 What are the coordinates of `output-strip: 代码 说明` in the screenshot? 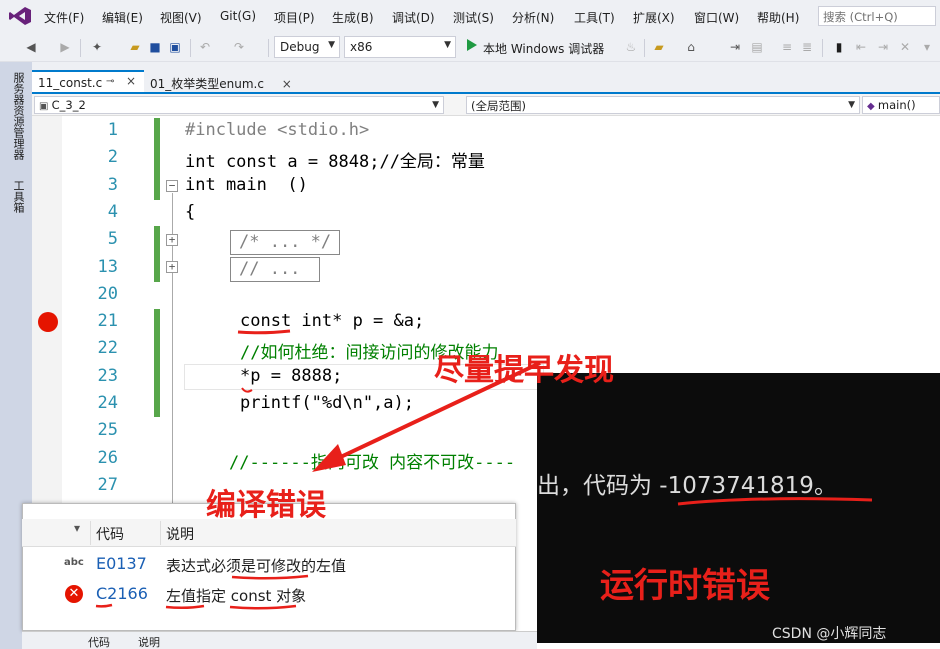 It's located at (279, 640).